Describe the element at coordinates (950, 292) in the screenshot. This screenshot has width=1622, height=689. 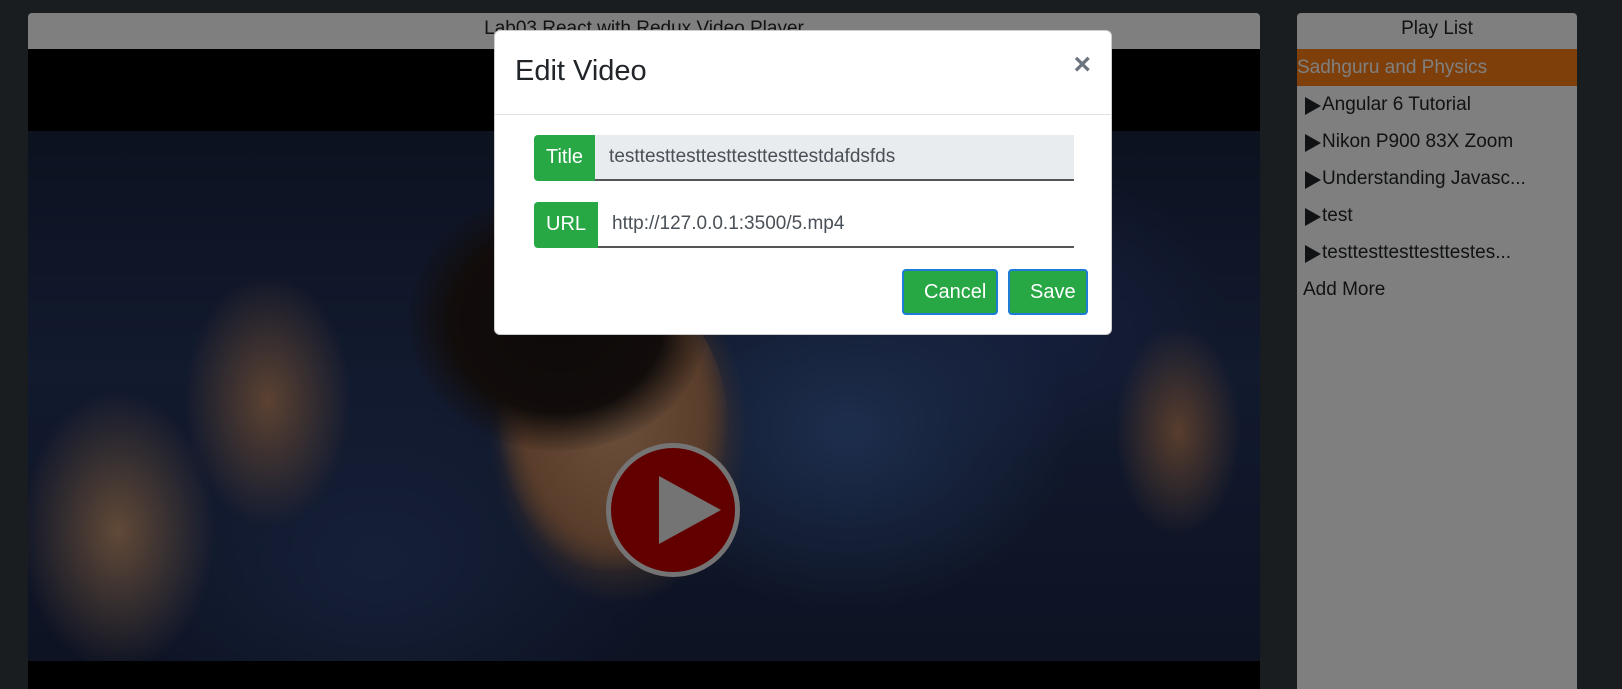
I see `cancel-button: Cancel` at that location.